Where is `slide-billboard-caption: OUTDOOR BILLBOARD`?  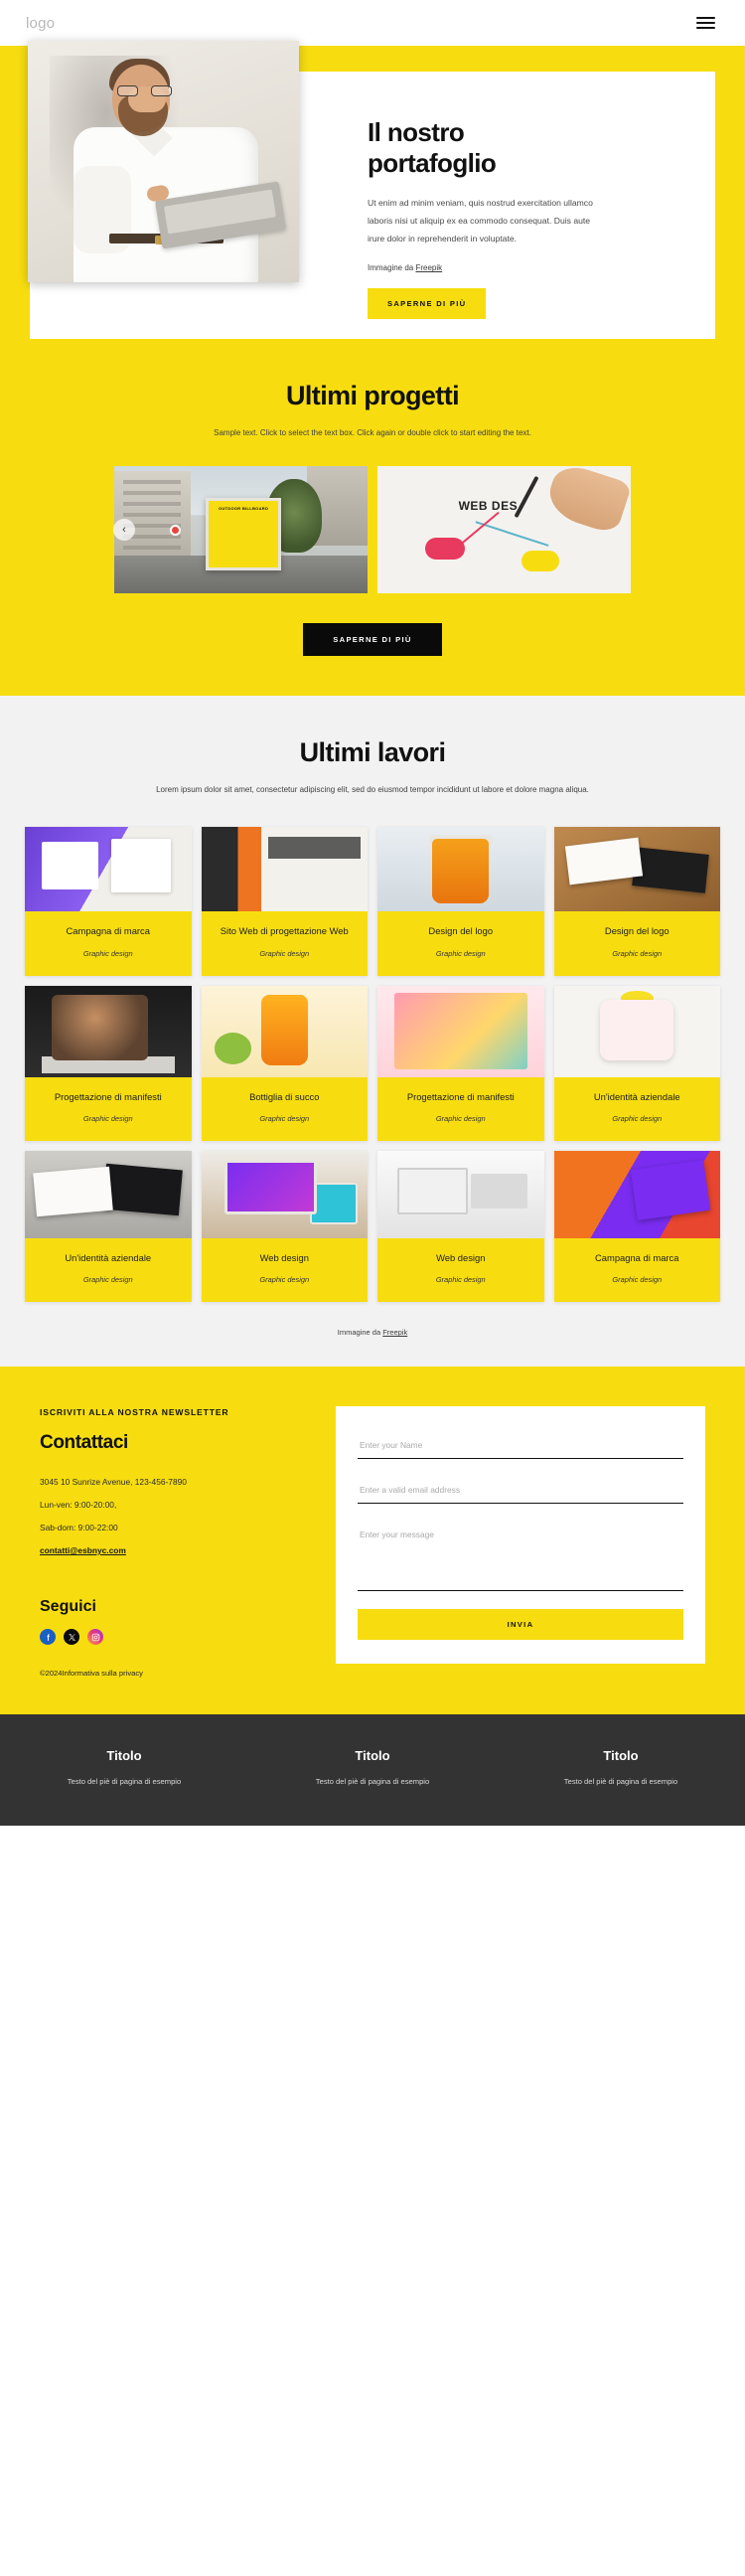 slide-billboard-caption: OUTDOOR BILLBOARD is located at coordinates (244, 508).